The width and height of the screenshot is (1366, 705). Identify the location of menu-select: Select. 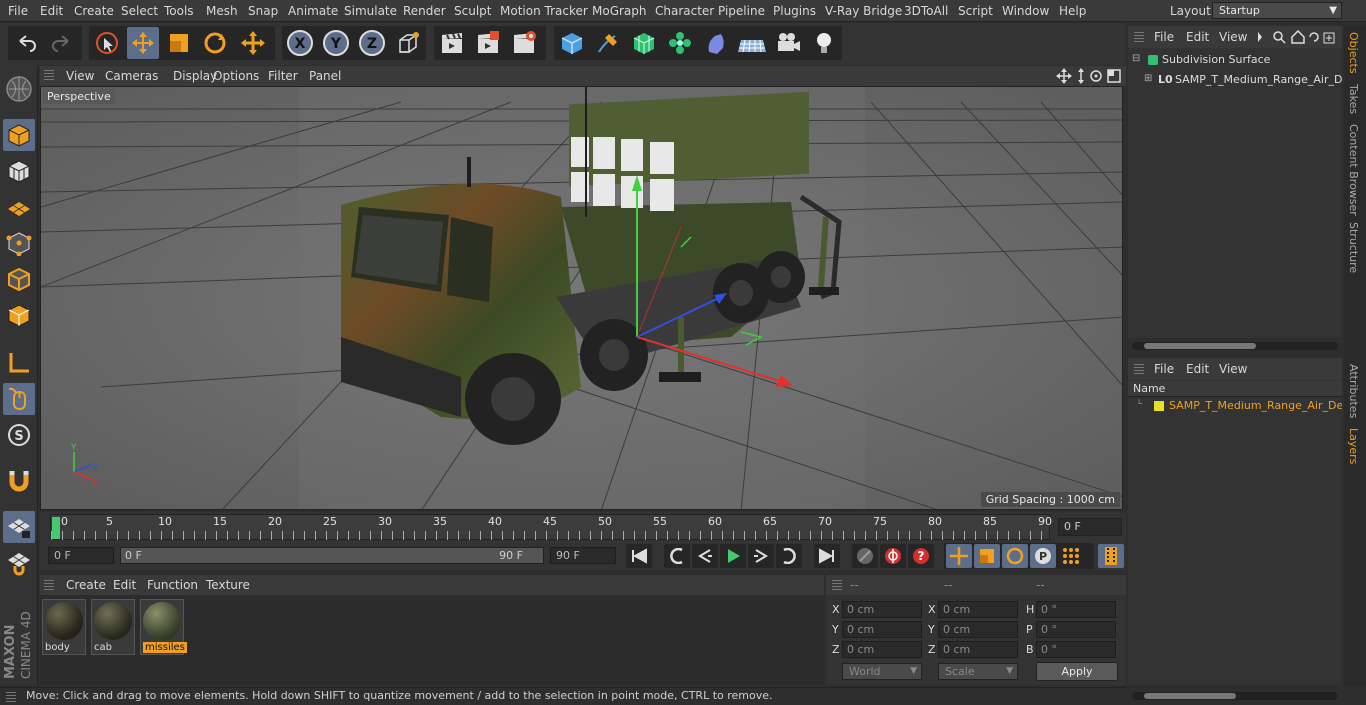
(139, 11).